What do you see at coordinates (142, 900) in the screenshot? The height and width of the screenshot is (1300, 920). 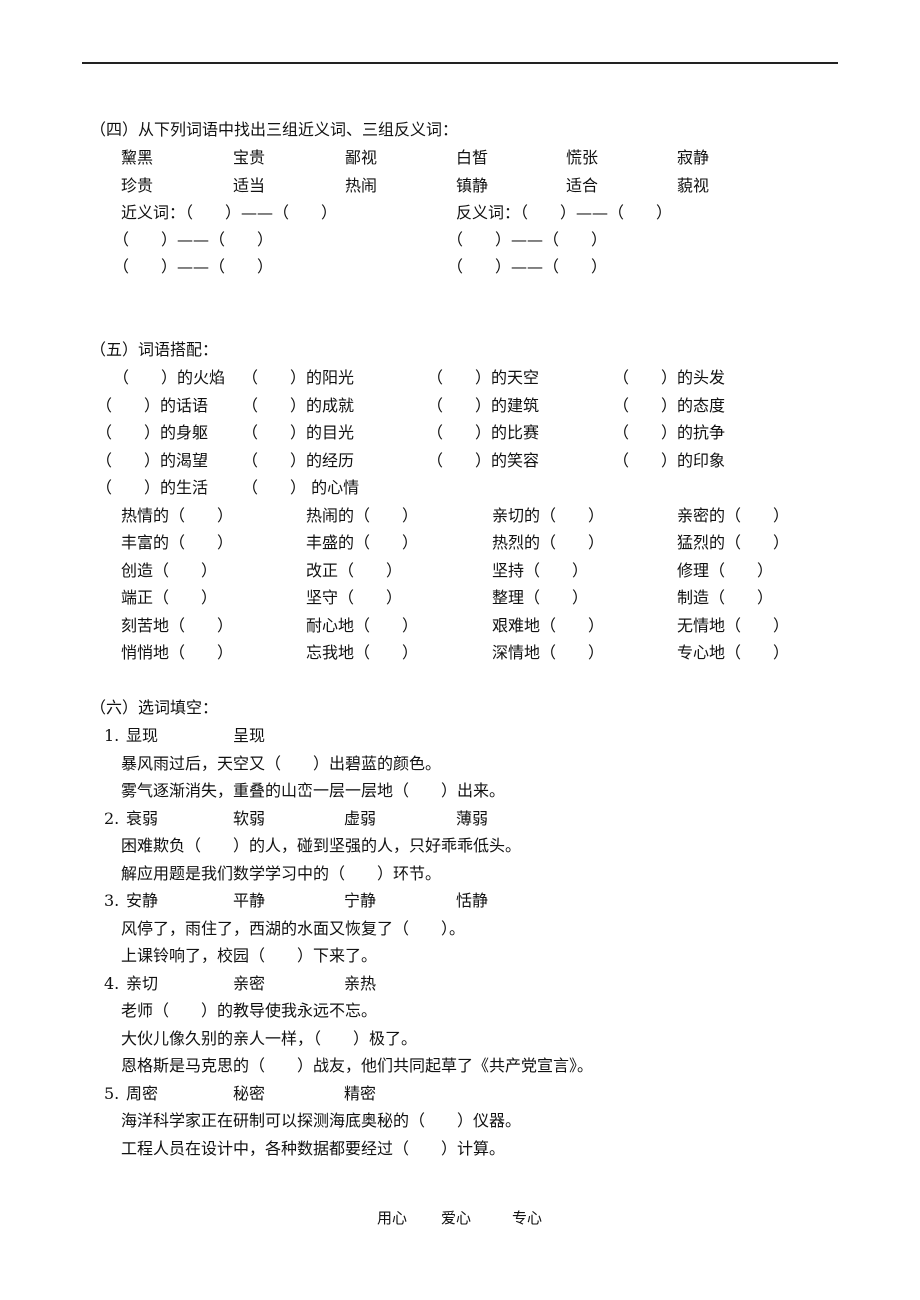 I see `choice-word: 安静` at bounding box center [142, 900].